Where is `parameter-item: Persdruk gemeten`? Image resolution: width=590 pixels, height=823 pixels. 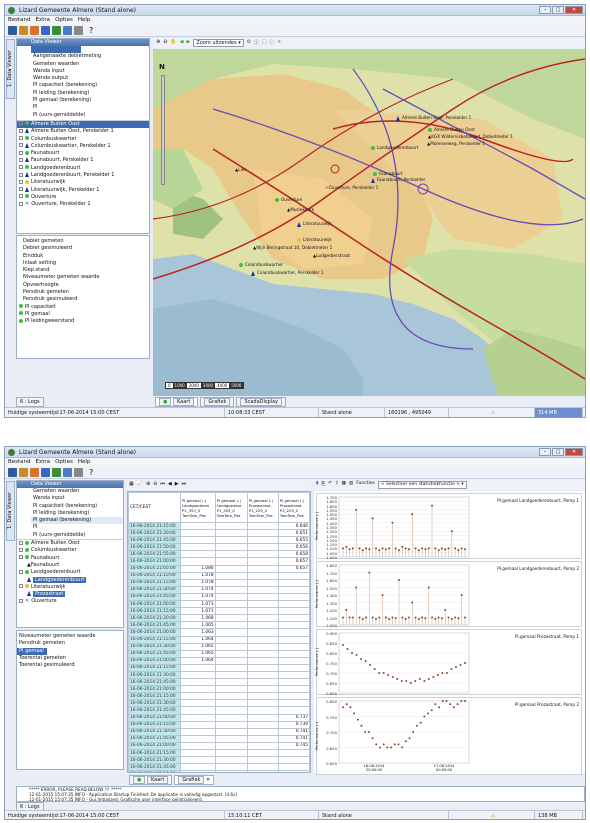
parameter-item: Persdruk gemeten is located at coordinates (70, 643).